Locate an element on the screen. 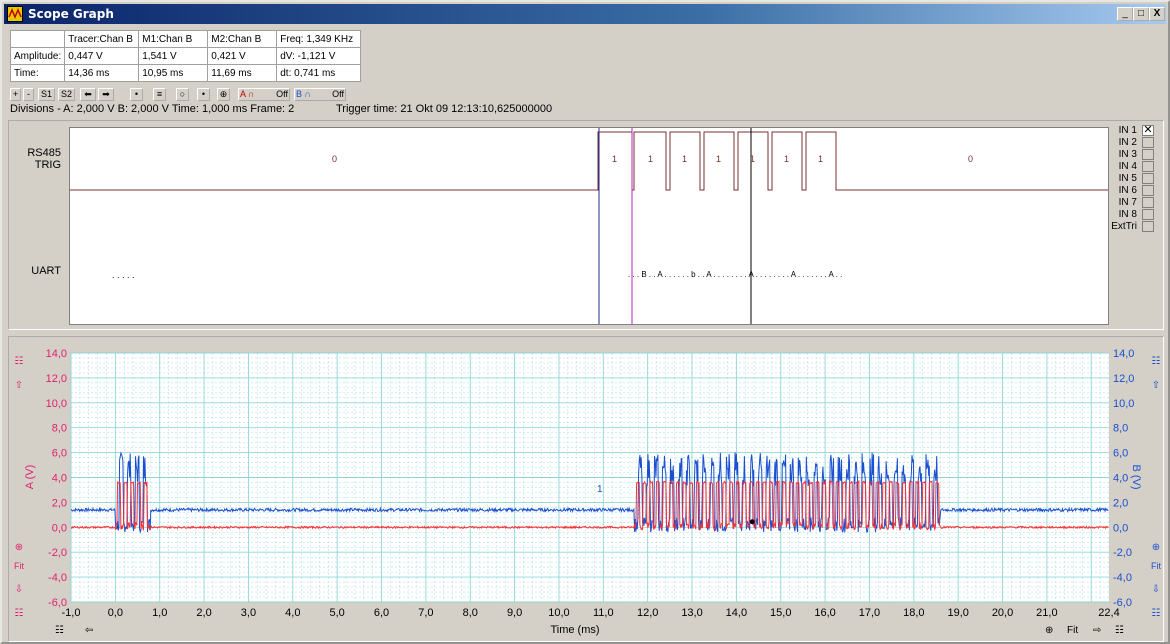 This screenshot has height=644, width=1170. cell: 1,541 V is located at coordinates (173, 56).